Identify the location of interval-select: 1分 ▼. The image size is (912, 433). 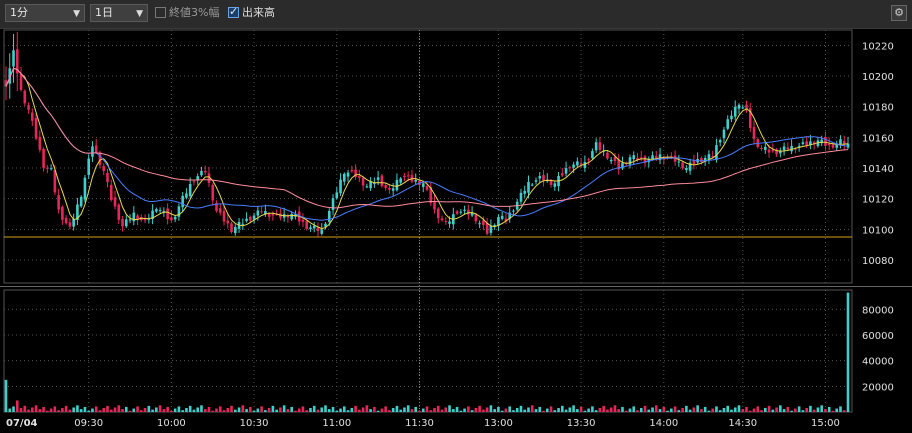
(45, 13).